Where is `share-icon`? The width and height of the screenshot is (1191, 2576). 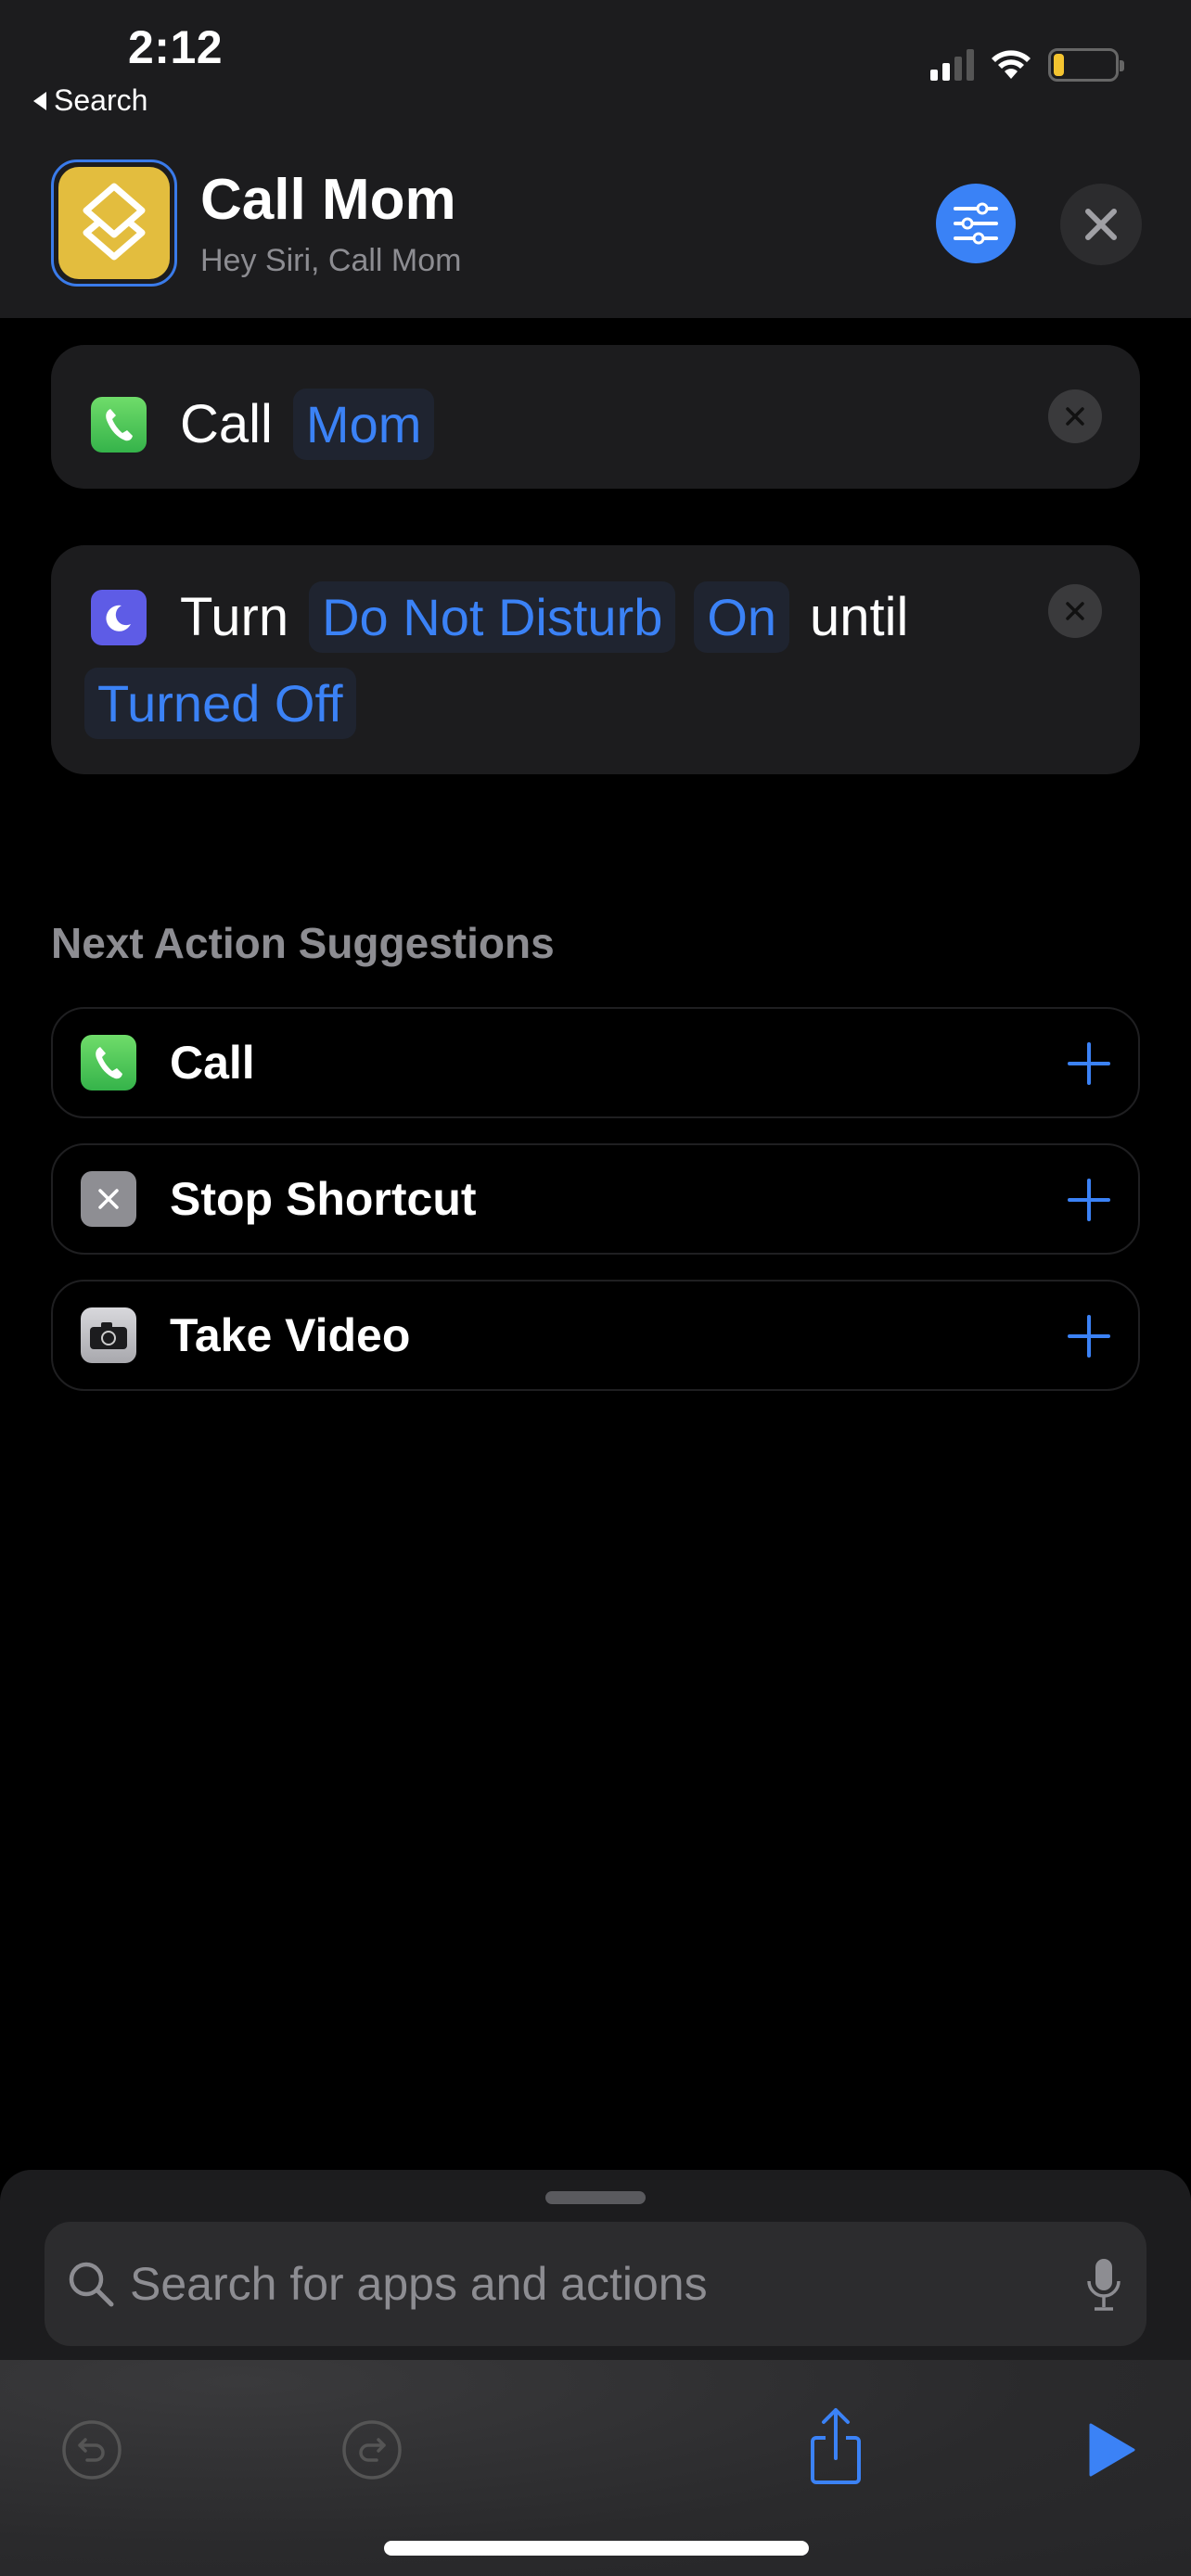
share-icon is located at coordinates (836, 2446).